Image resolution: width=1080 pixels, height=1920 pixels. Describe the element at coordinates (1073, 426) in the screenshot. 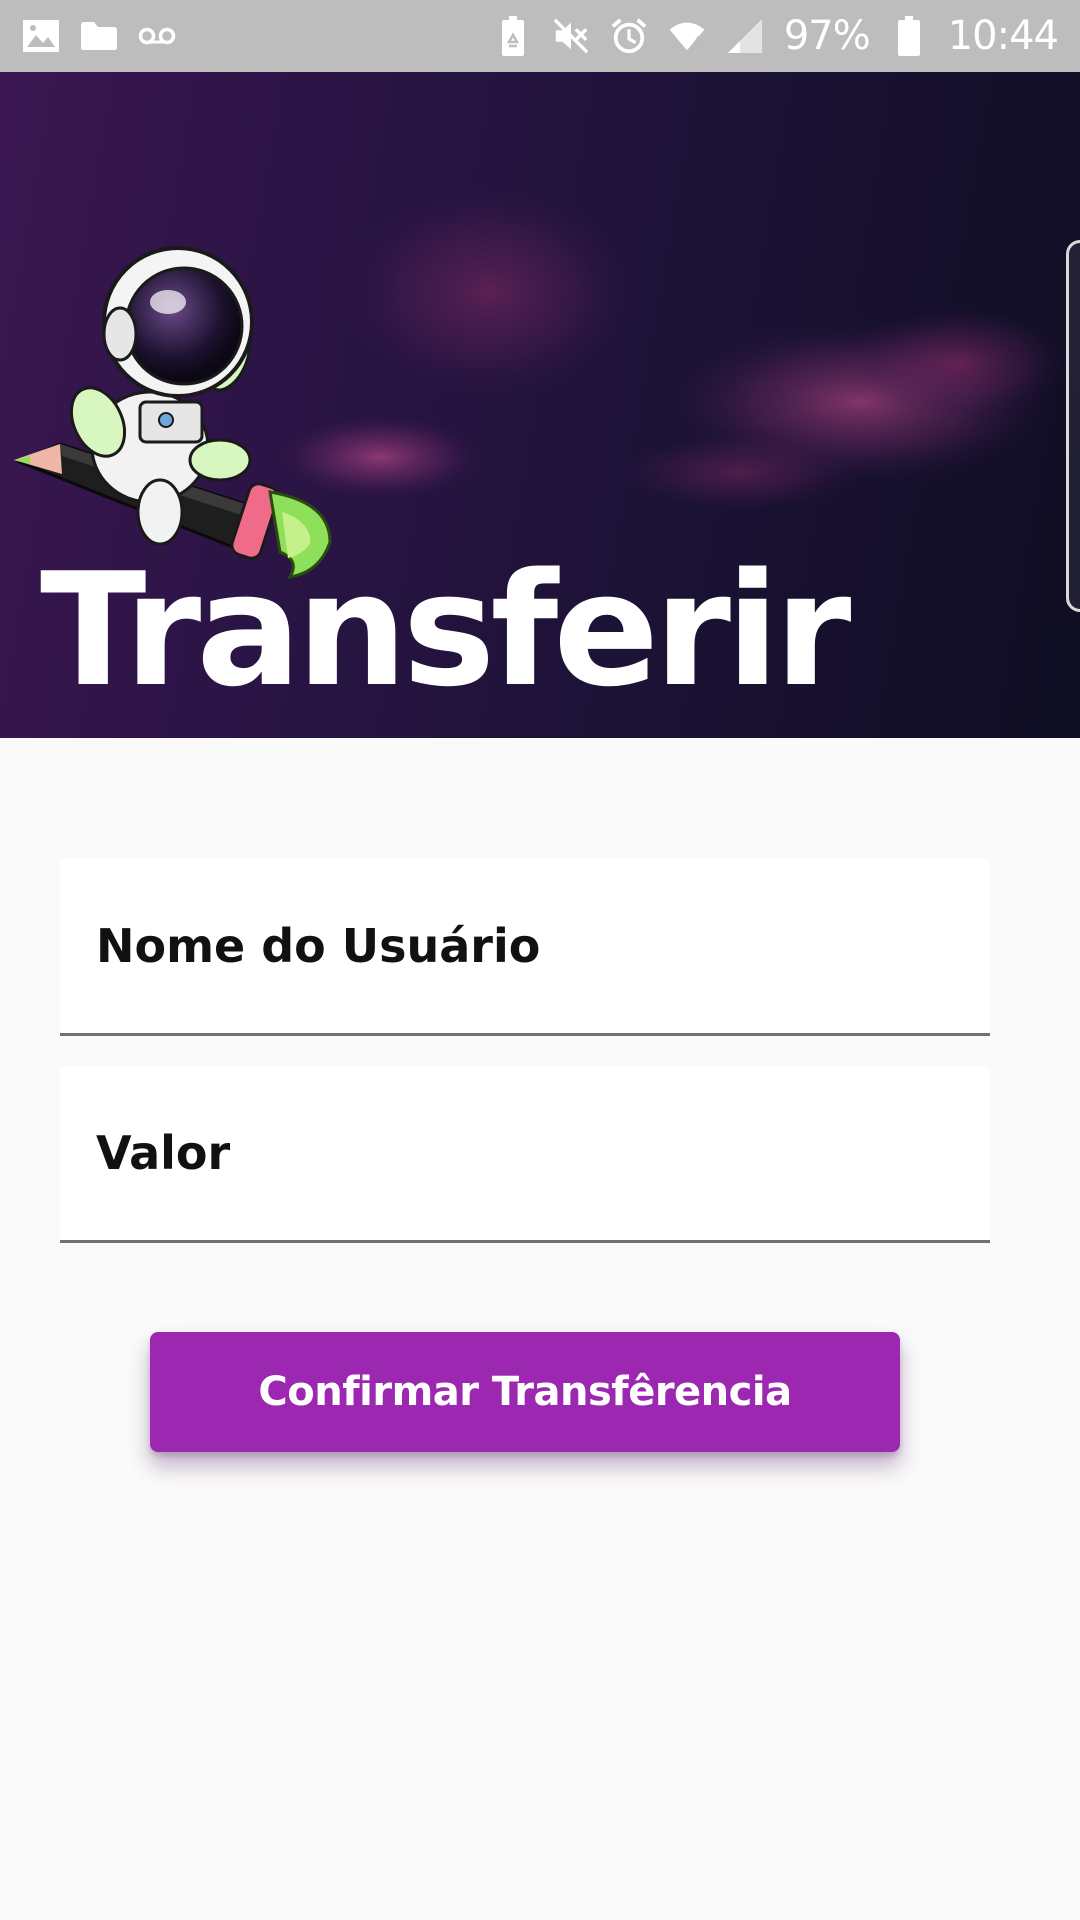

I see `edge-panel-handle` at that location.